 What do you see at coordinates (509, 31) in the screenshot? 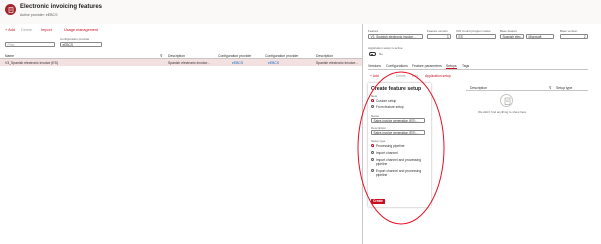
I see `base-feature-label: Base feature` at bounding box center [509, 31].